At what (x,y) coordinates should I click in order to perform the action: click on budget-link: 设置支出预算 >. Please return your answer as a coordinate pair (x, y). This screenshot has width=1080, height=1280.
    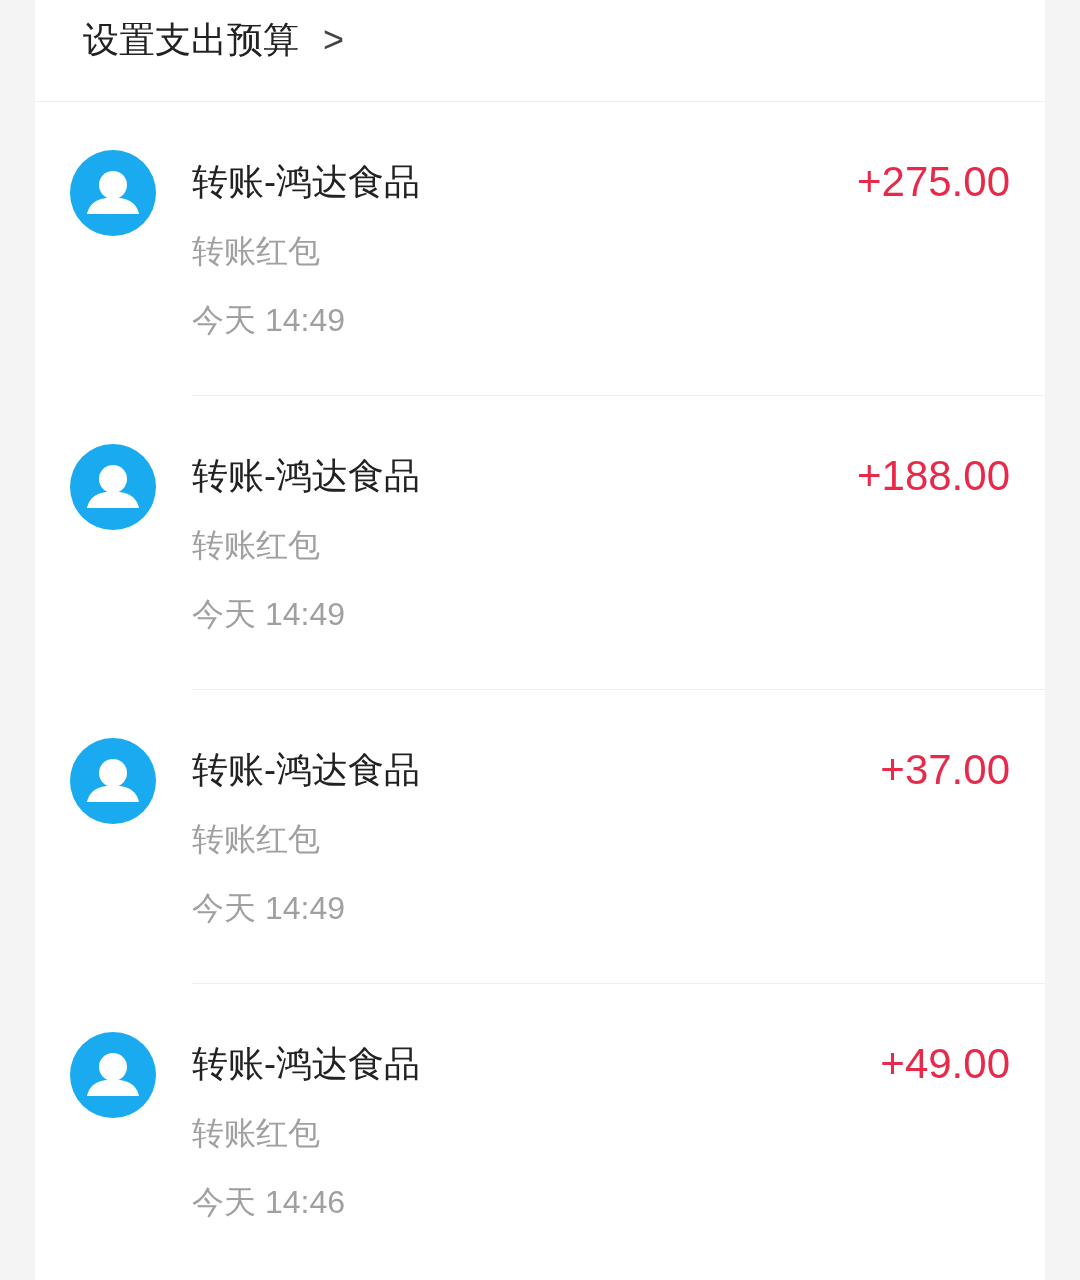
    Looking at the image, I should click on (214, 40).